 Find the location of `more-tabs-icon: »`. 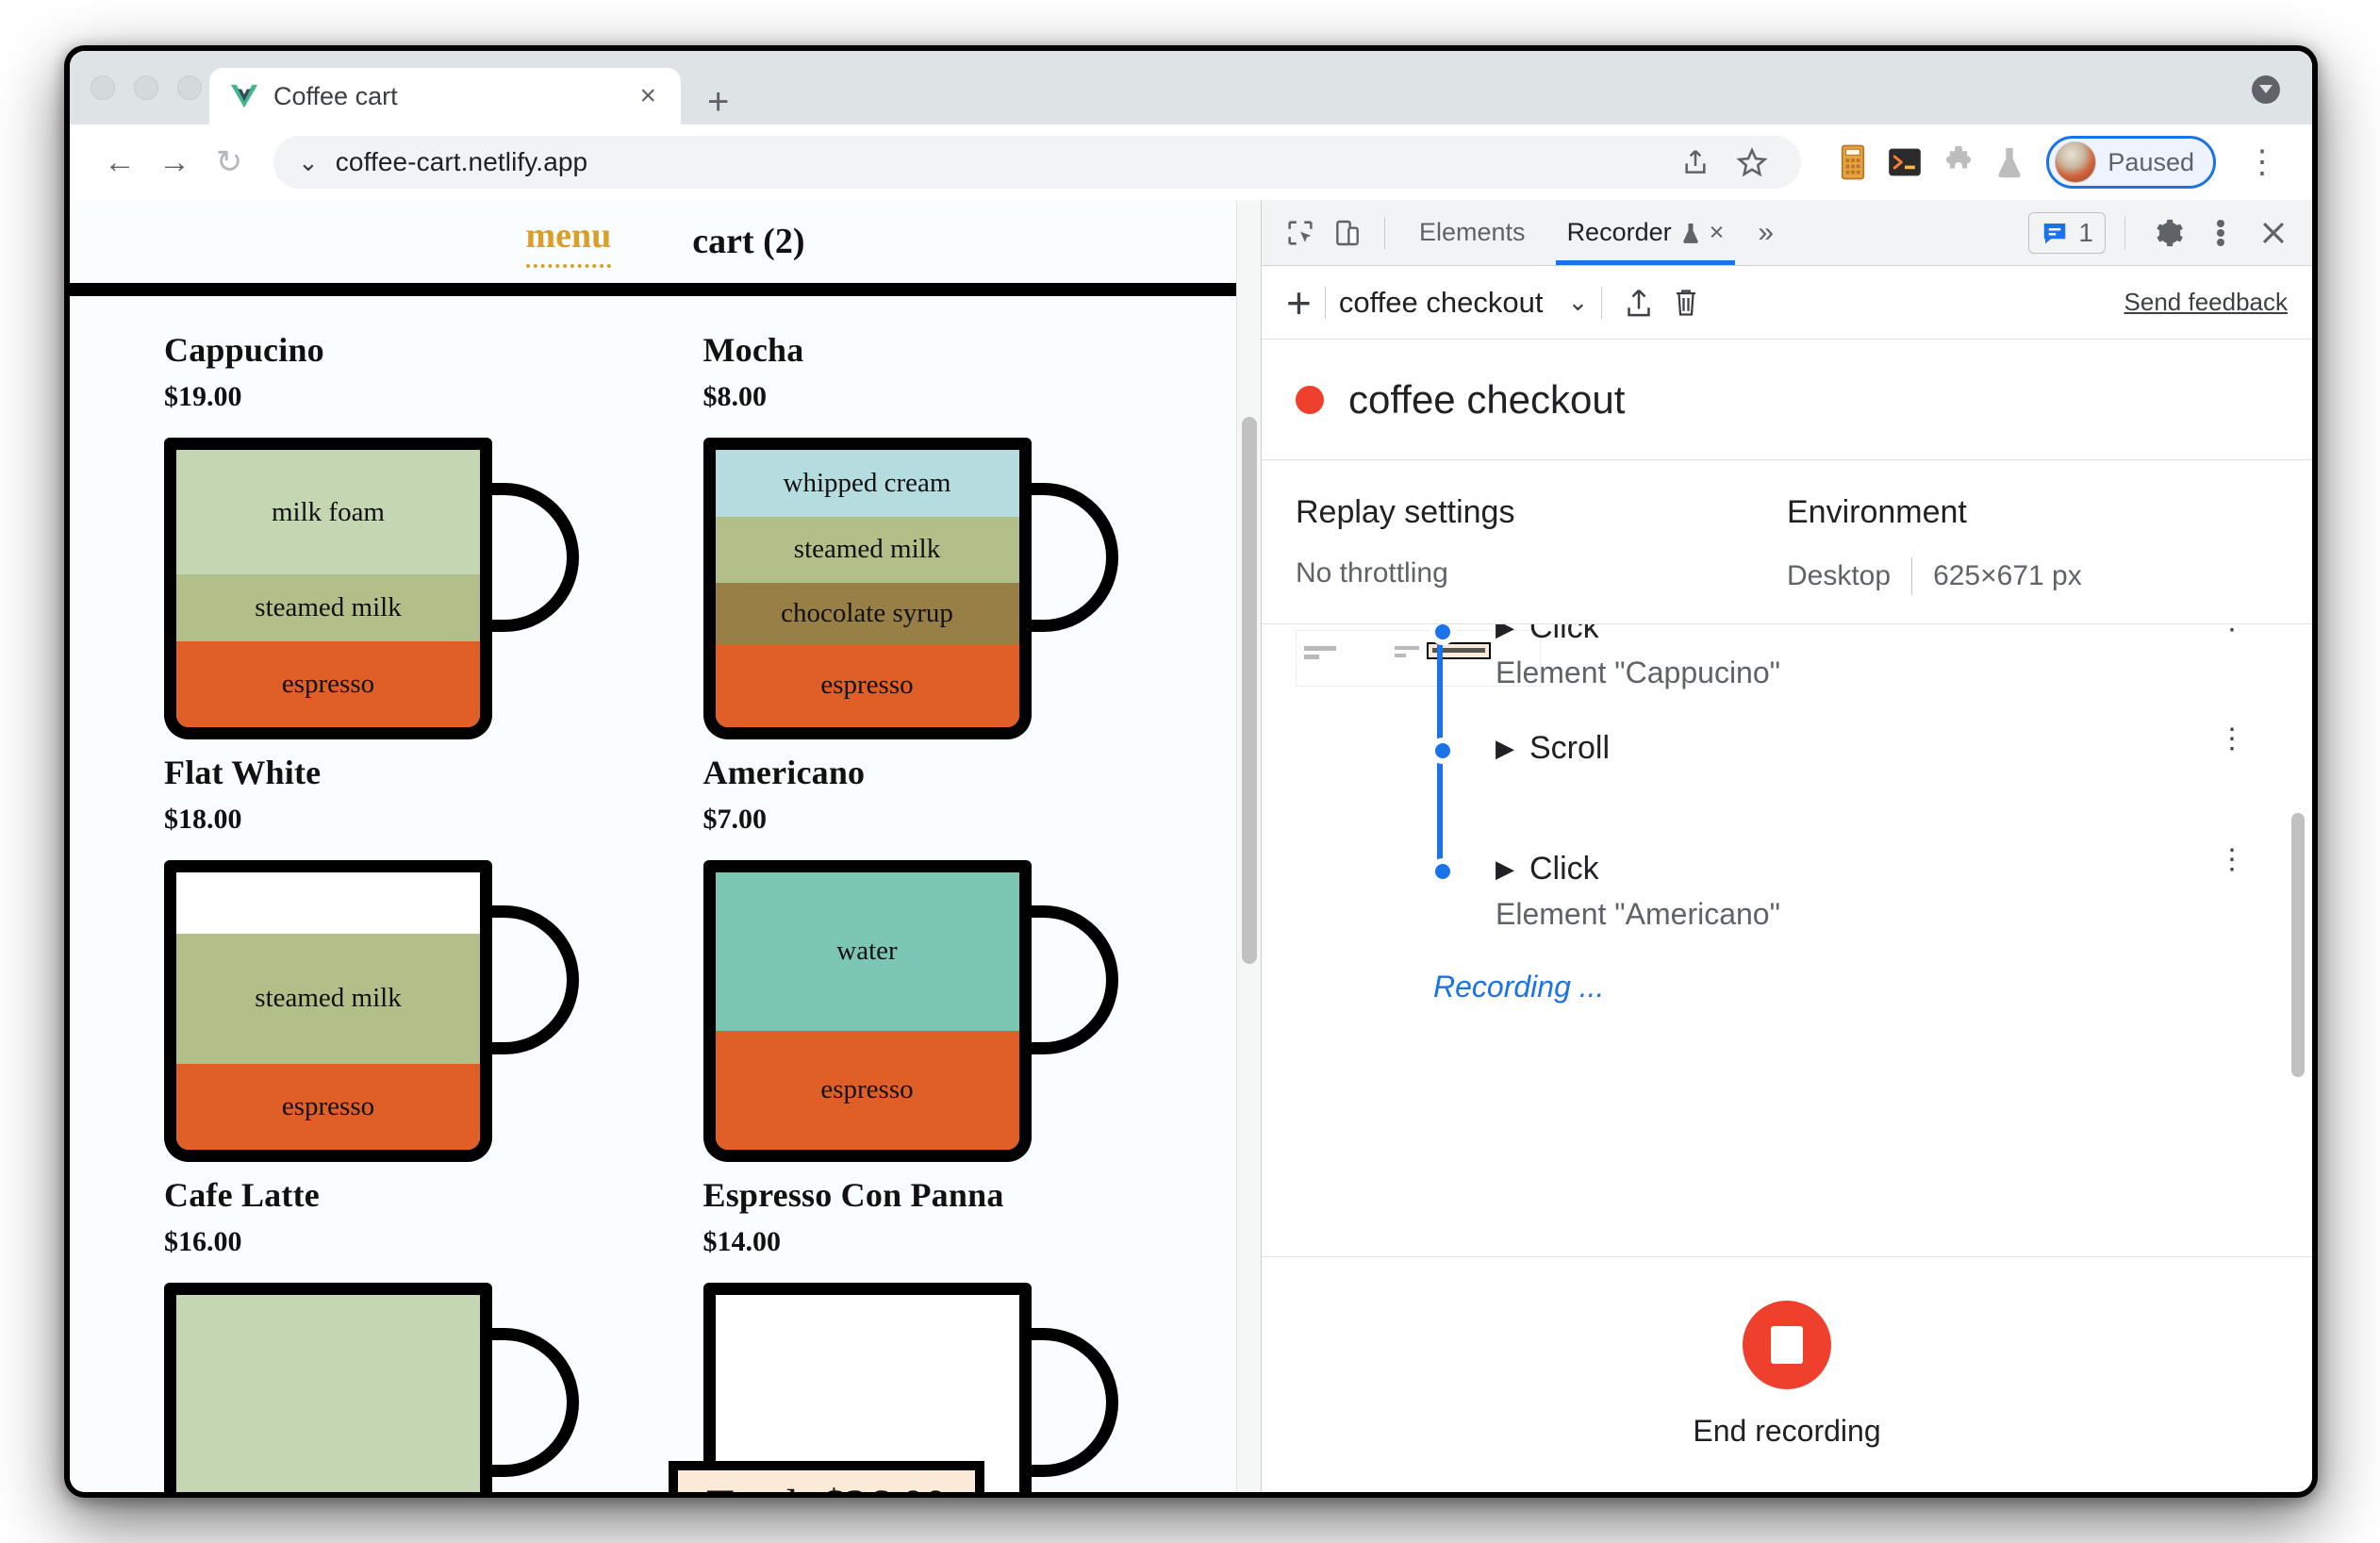

more-tabs-icon: » is located at coordinates (1765, 233).